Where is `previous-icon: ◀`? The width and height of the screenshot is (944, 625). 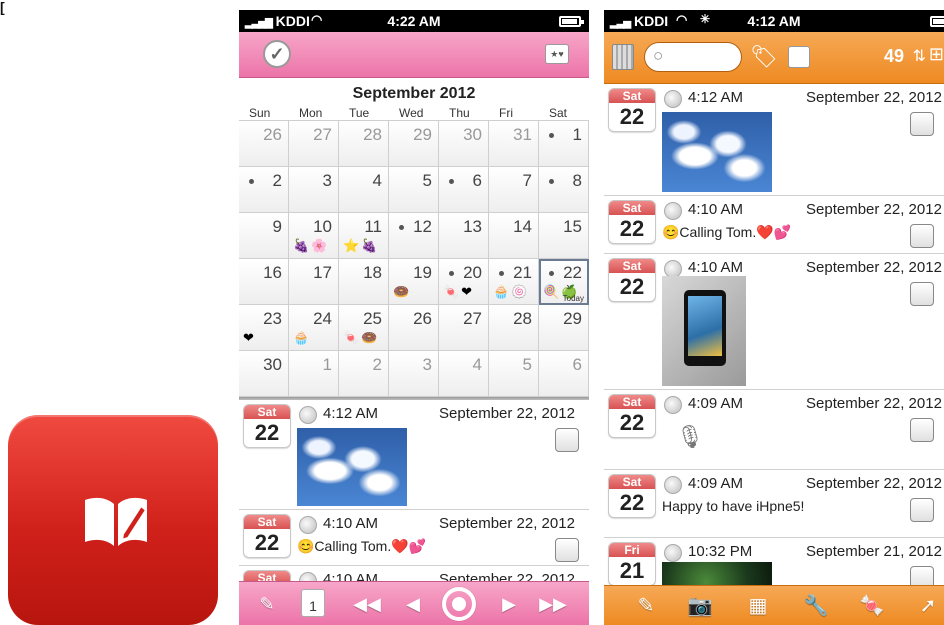 previous-icon: ◀ is located at coordinates (413, 604).